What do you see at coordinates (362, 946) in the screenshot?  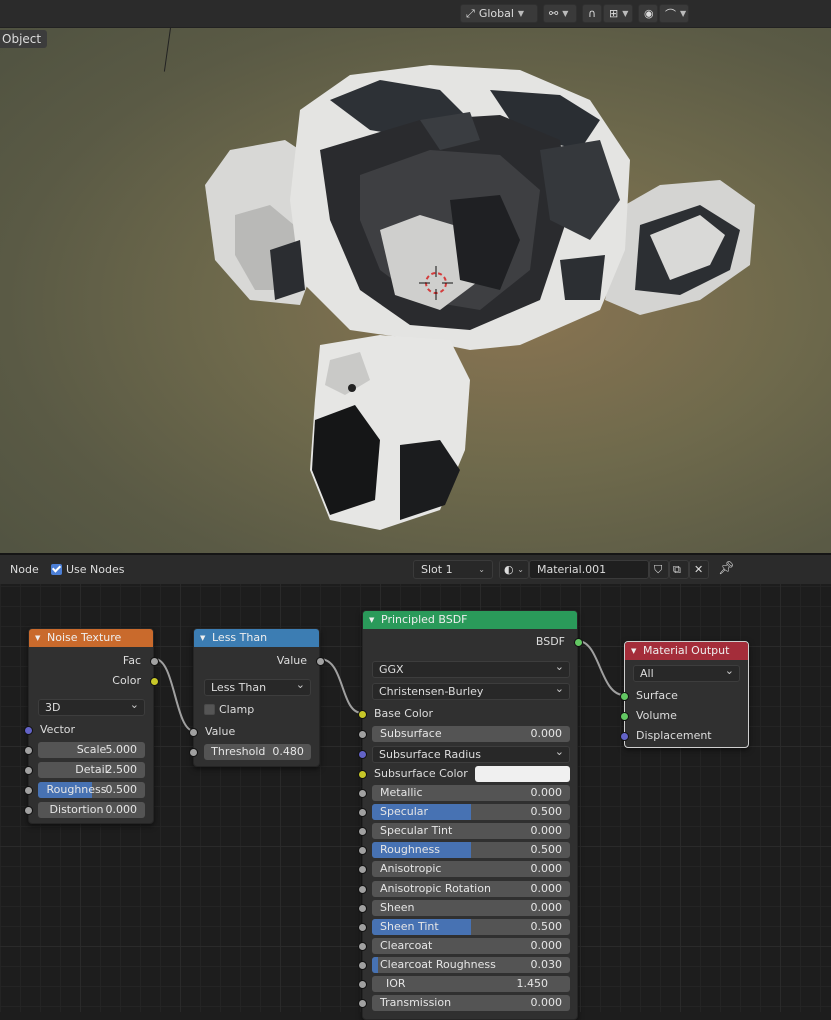 I see `socket-clearcoat-input` at bounding box center [362, 946].